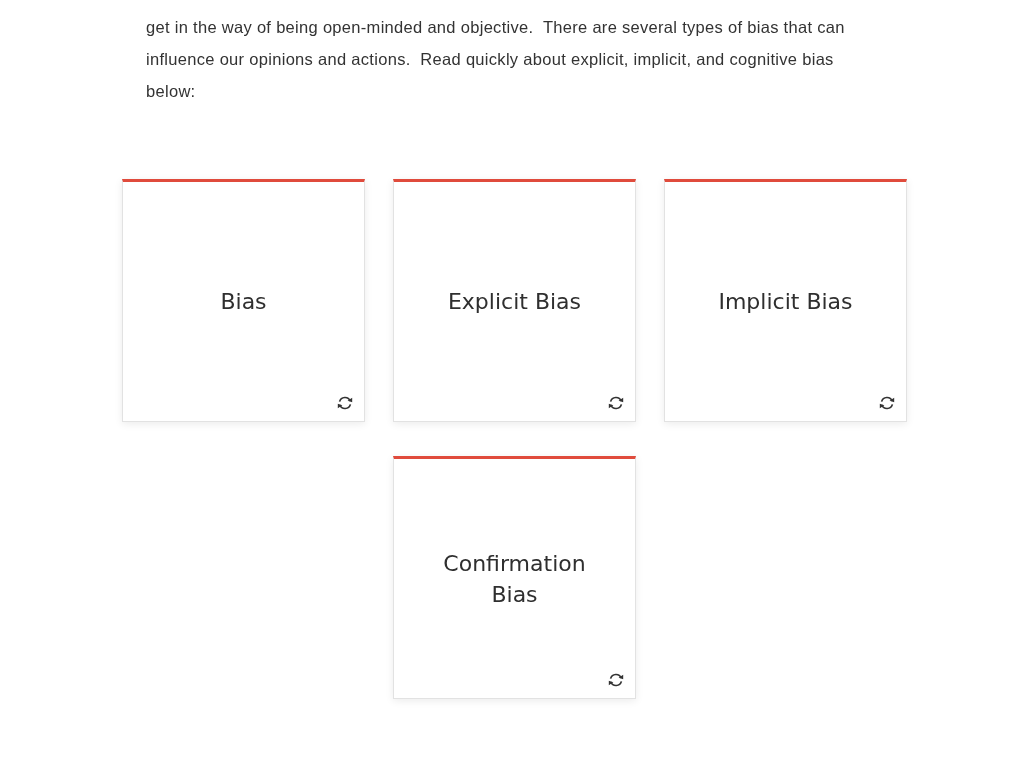 Image resolution: width=1024 pixels, height=762 pixels. I want to click on flip-card: Confirmation Bias, so click(514, 577).